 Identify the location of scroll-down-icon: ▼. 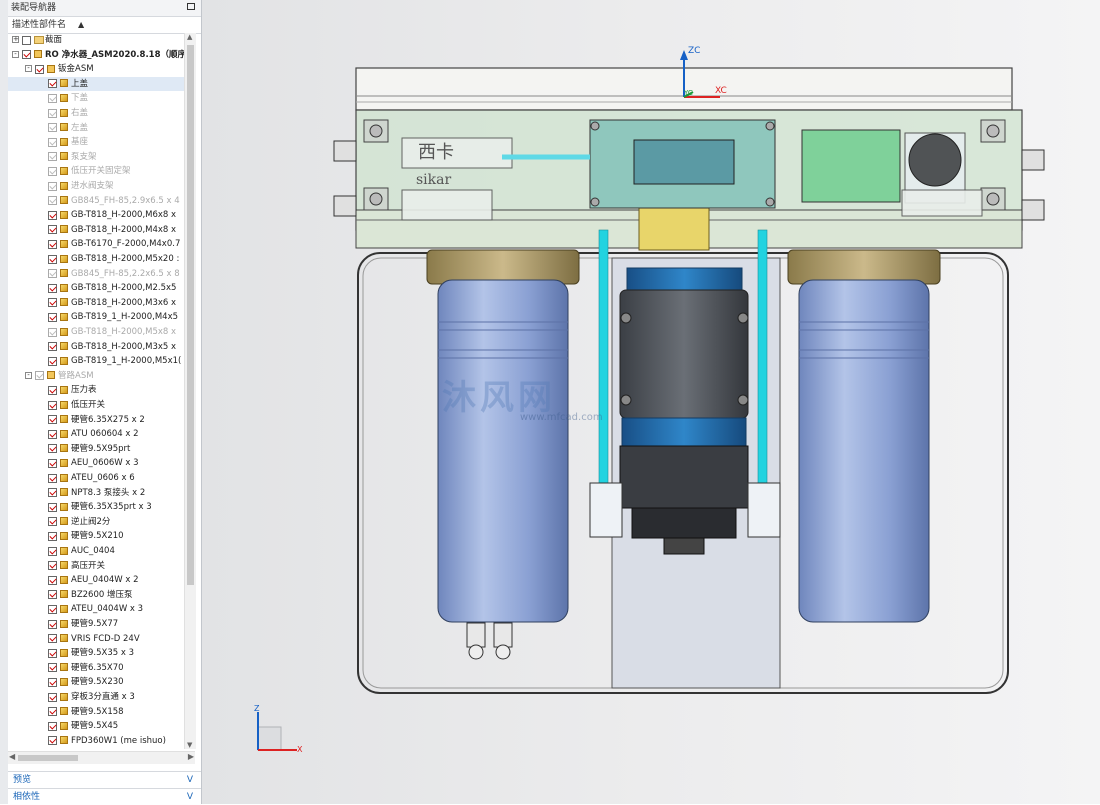
(189, 745).